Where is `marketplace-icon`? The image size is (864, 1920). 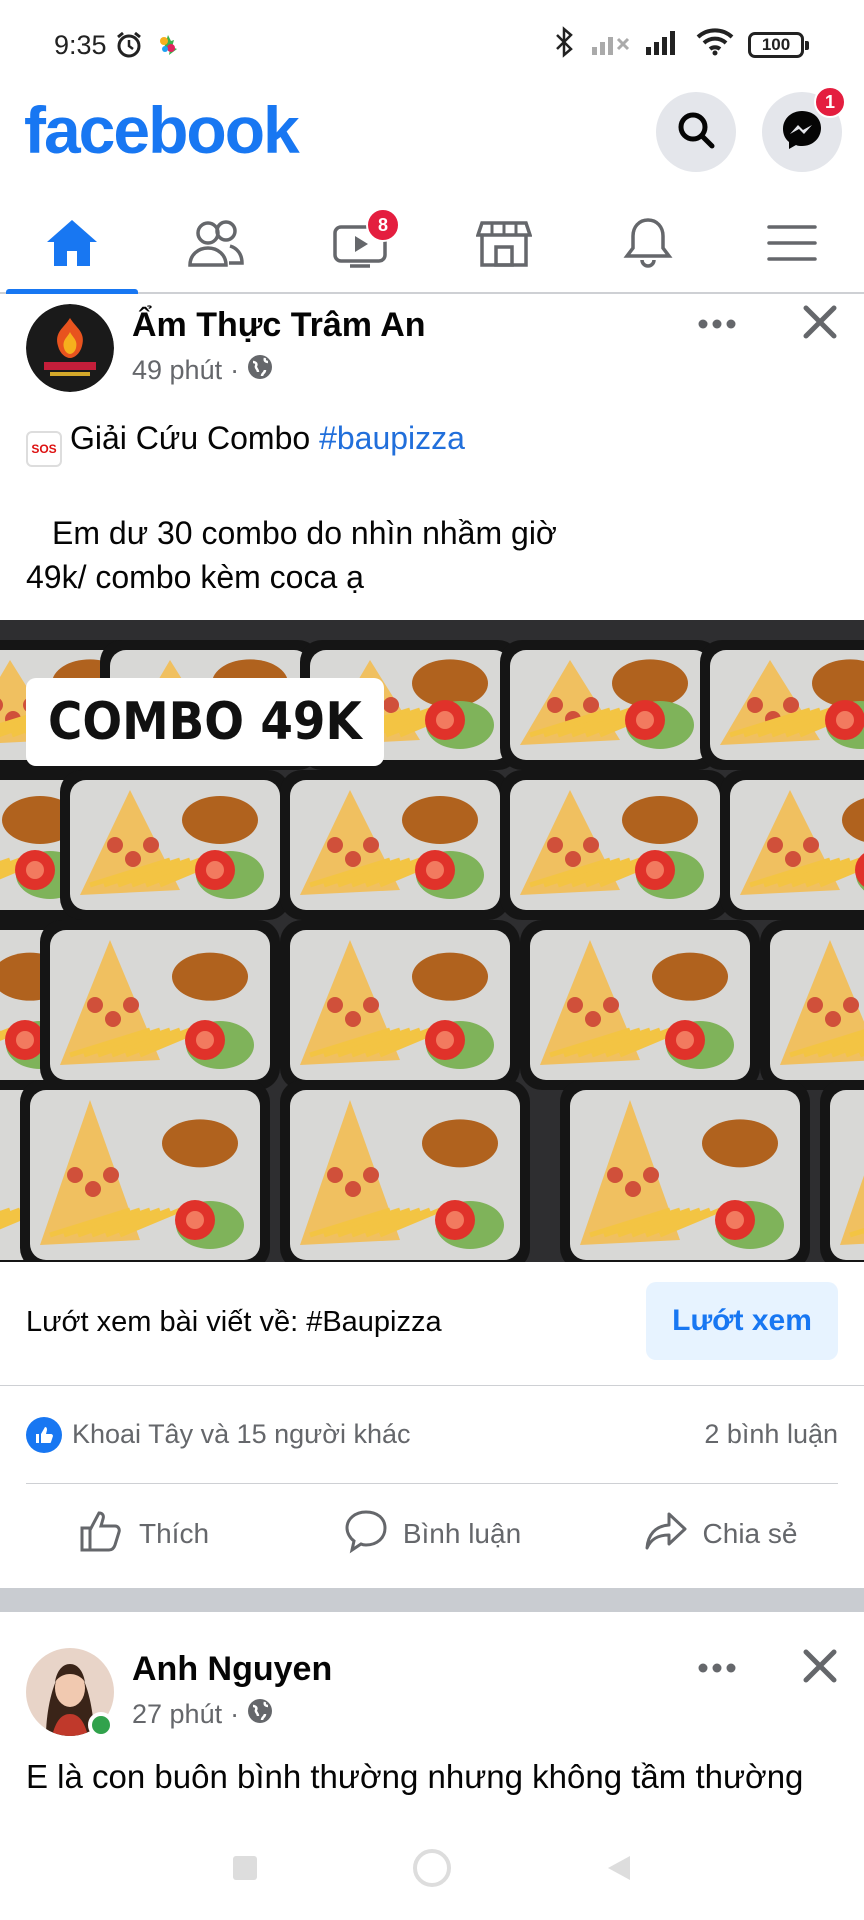 marketplace-icon is located at coordinates (504, 245).